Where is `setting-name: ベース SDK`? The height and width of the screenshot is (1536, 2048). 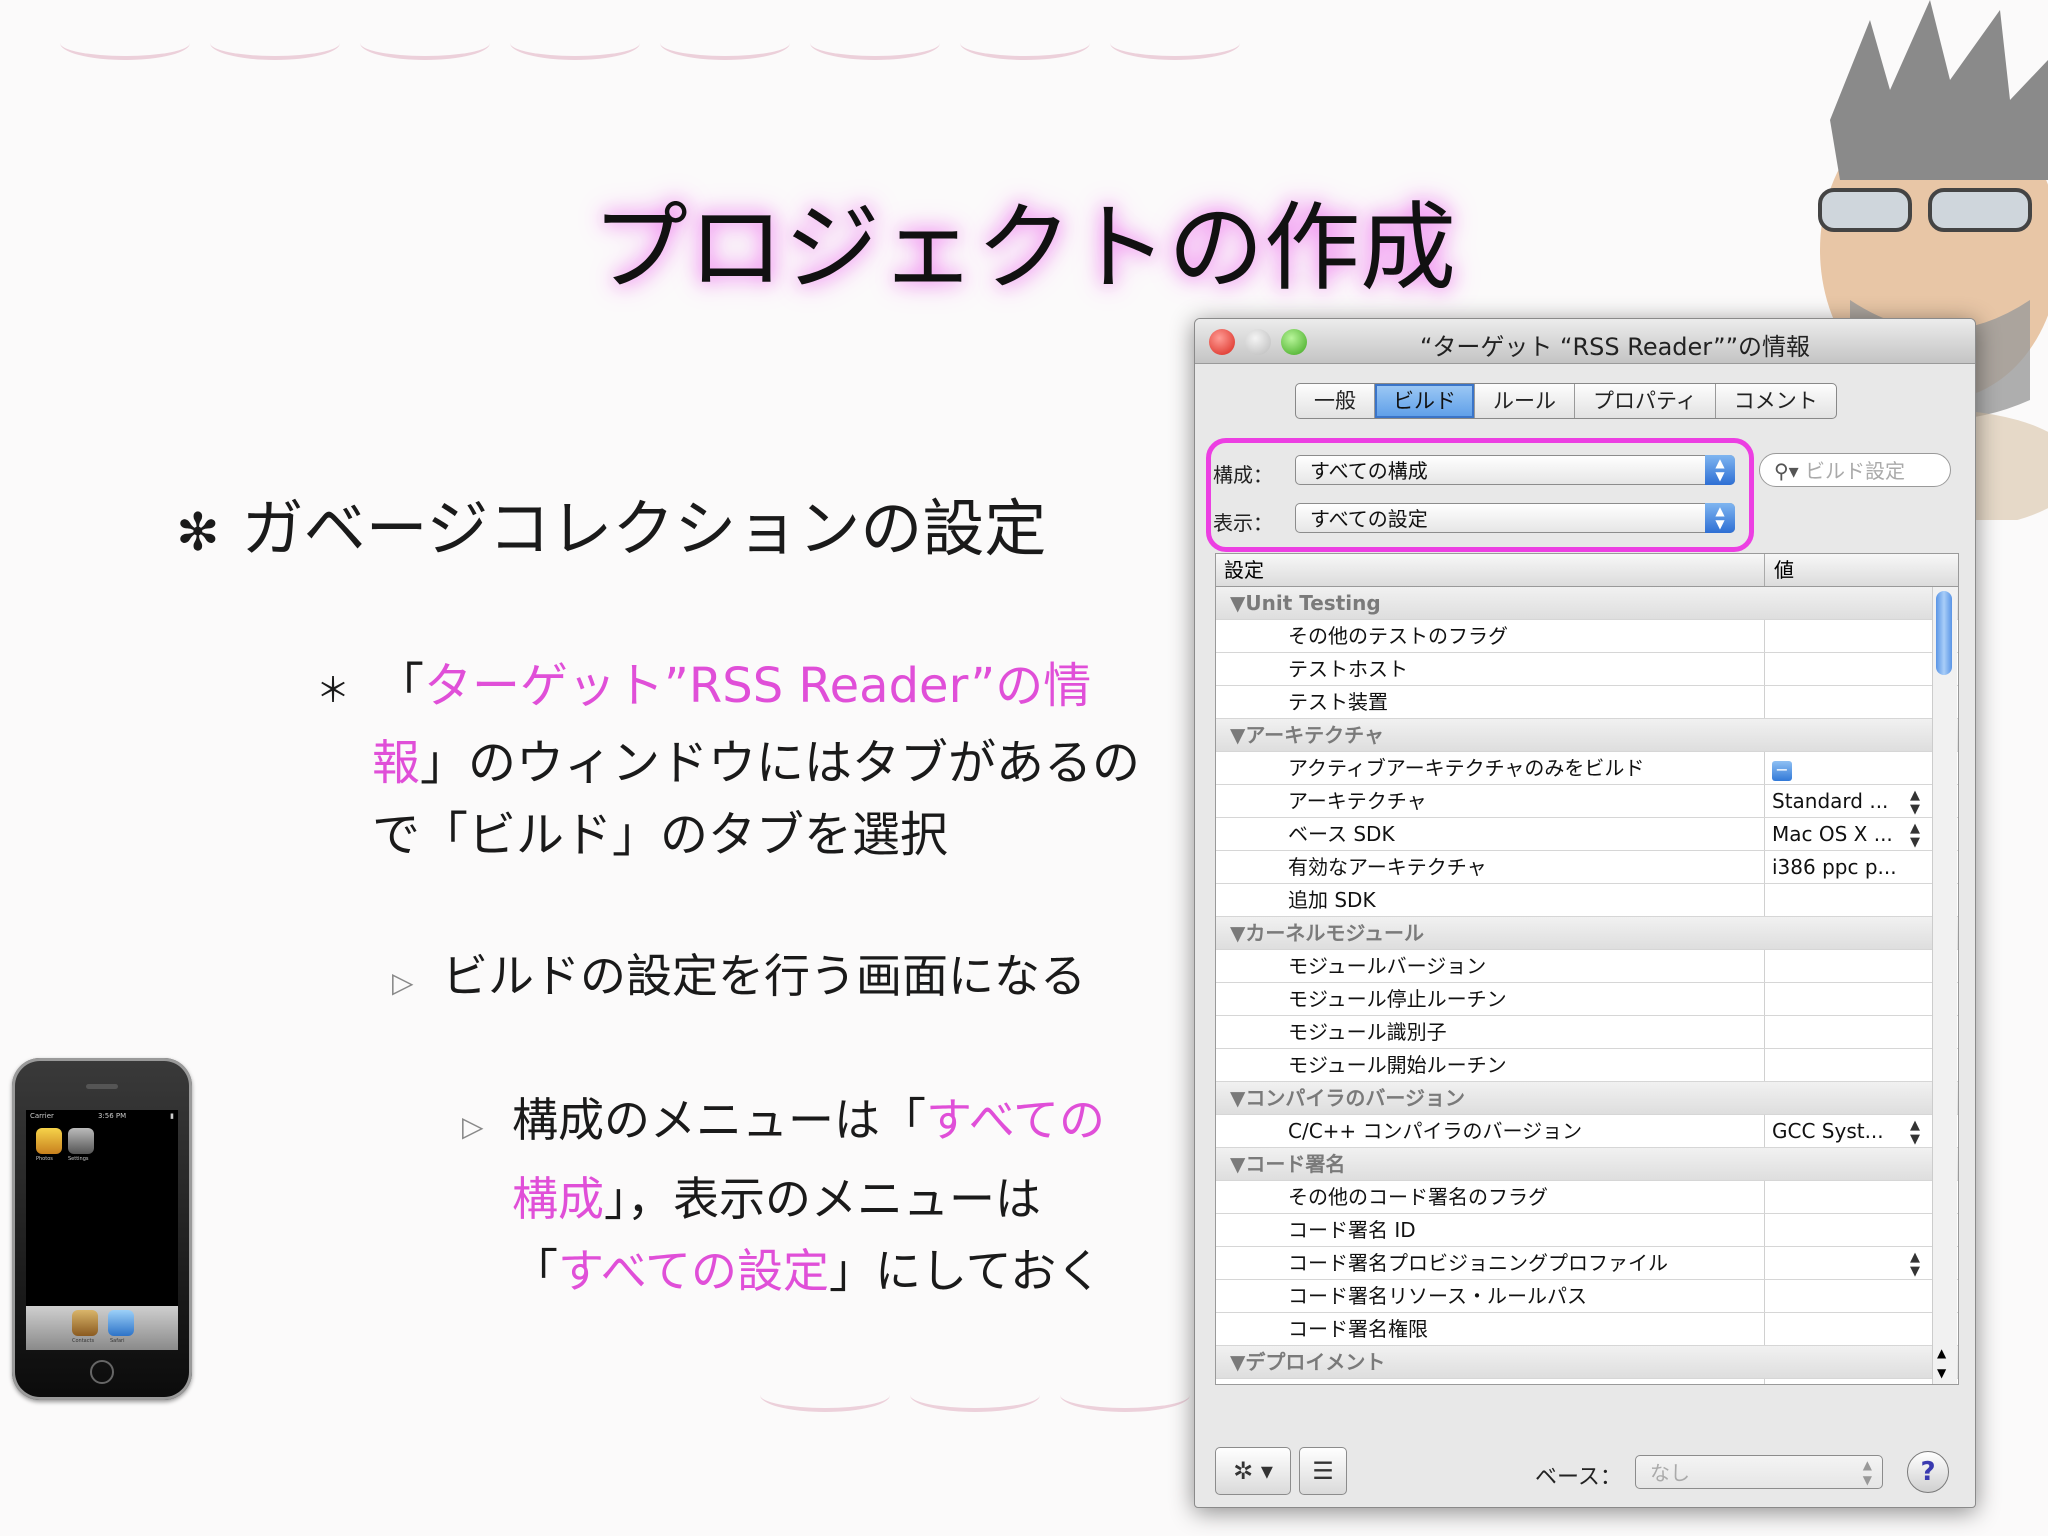 setting-name: ベース SDK is located at coordinates (1341, 834).